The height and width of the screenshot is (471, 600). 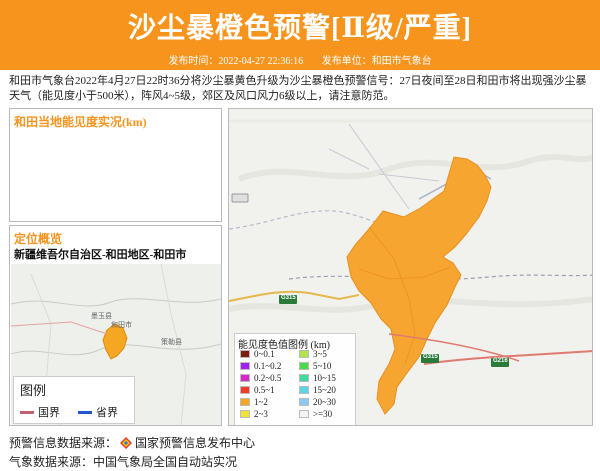 I want to click on publish-time: 发布时间：2022-04-27 22:36:16, so click(x=236, y=61).